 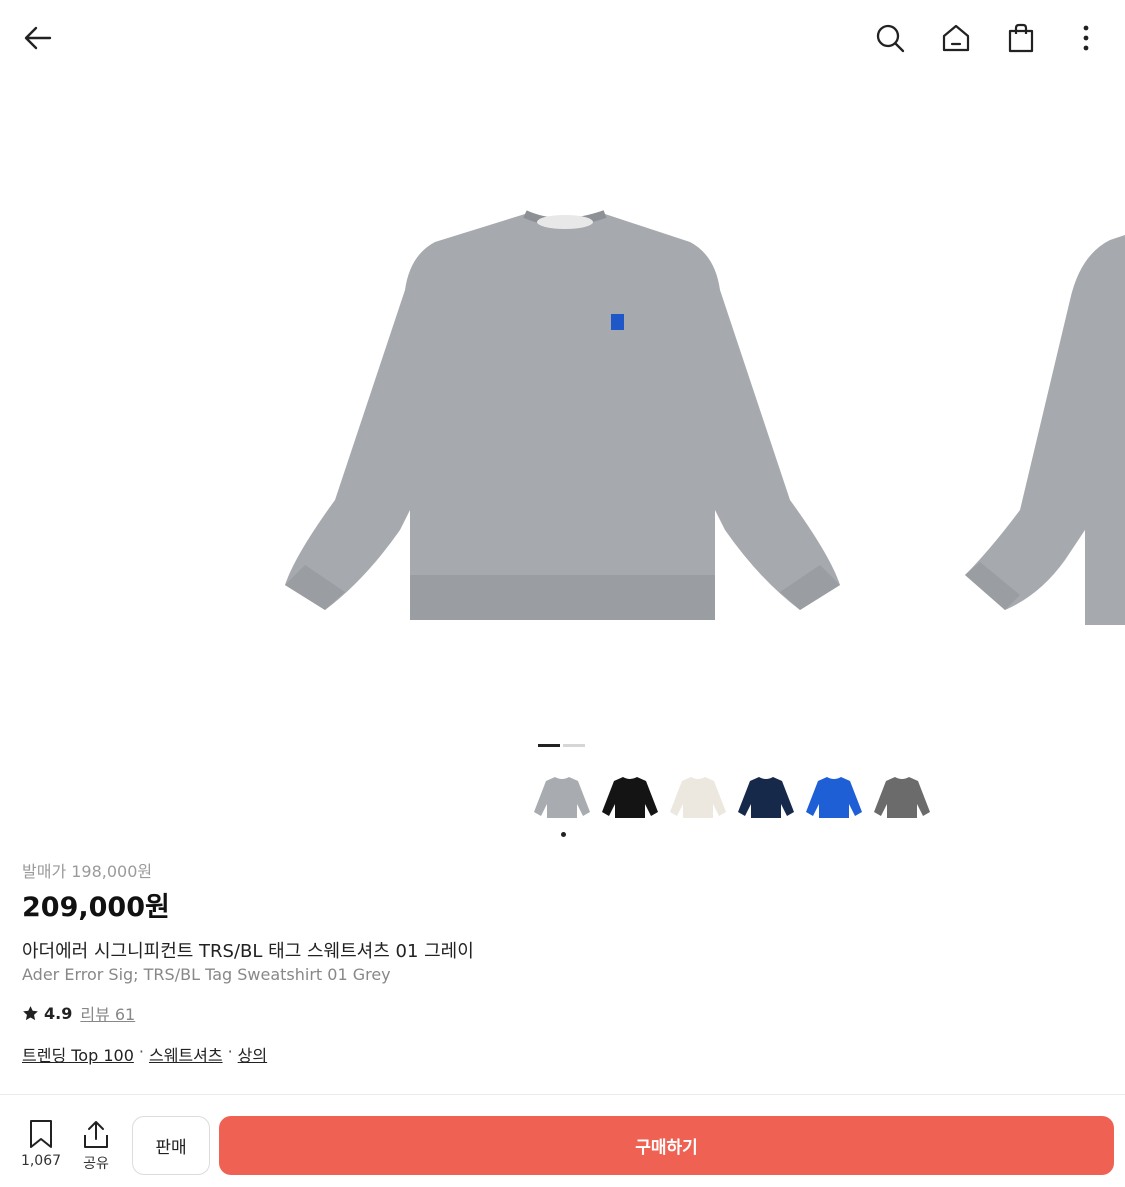 I want to click on shopping-bag-icon, so click(x=1021, y=38).